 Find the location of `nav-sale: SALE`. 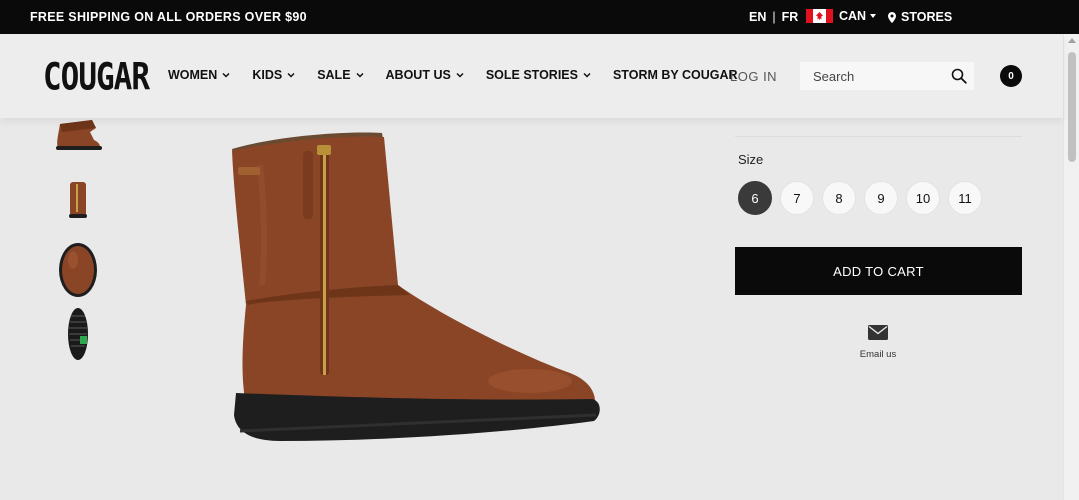

nav-sale: SALE is located at coordinates (340, 75).